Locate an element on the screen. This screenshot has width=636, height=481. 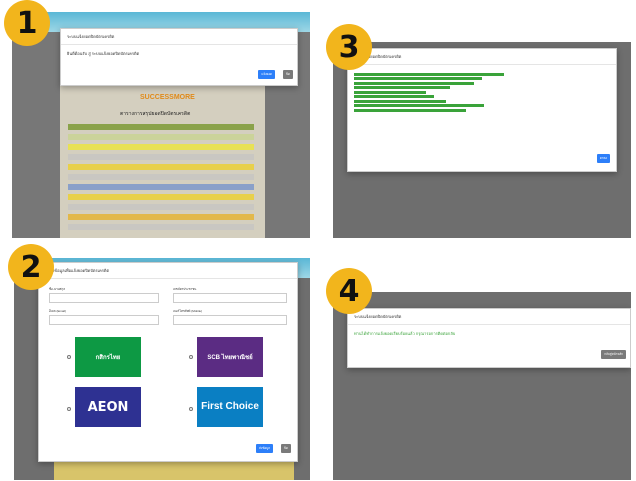
success-modal: ระบบแจ้งยอดปิดบัตรเครดิต ตกลง is located at coordinates (482, 110).